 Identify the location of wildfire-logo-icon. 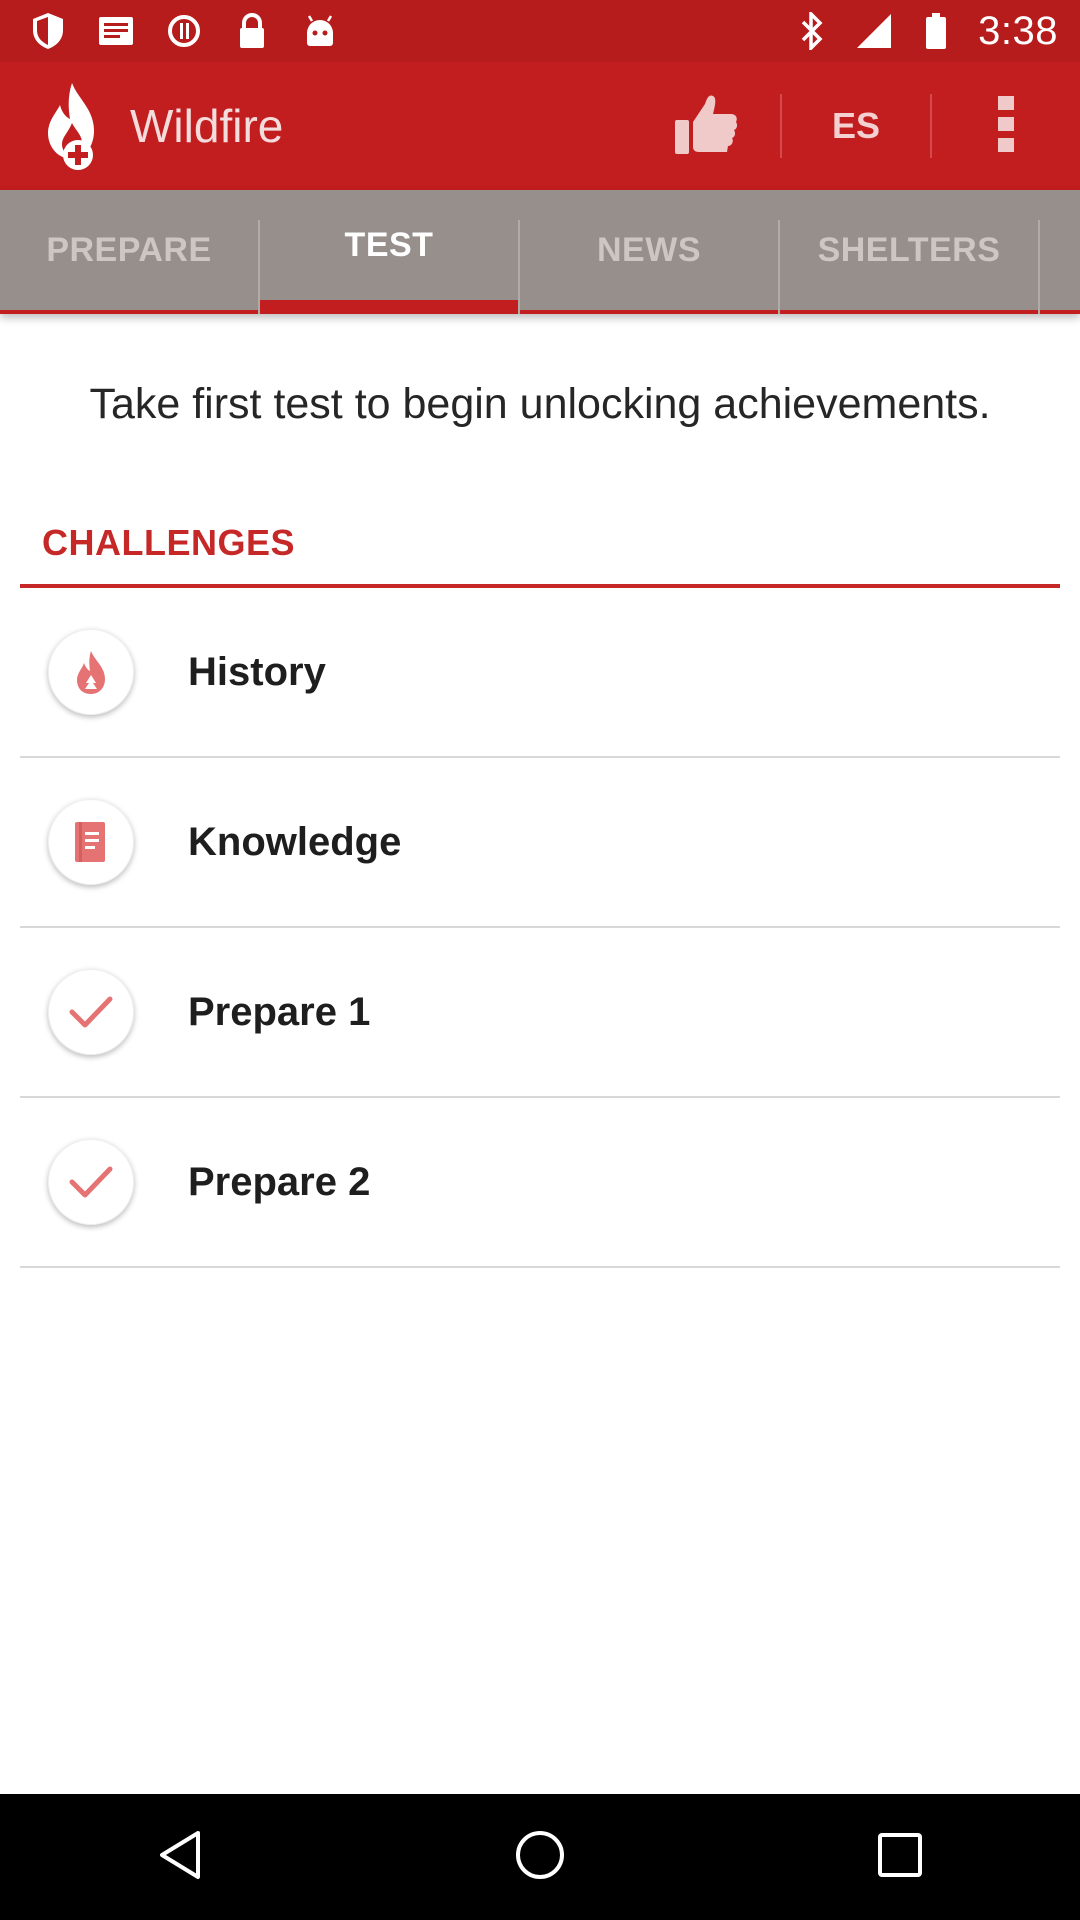
(75, 126).